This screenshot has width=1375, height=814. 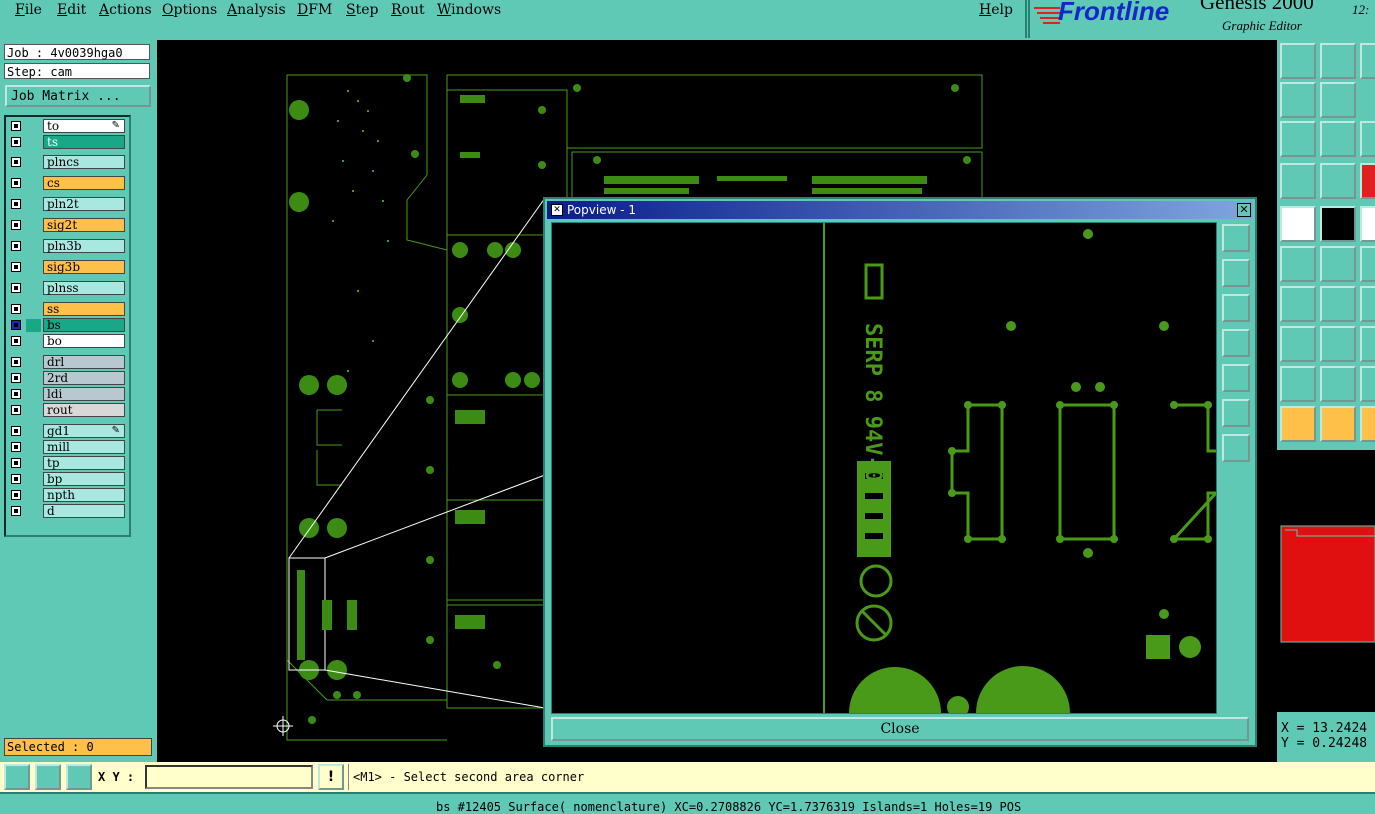 I want to click on layer-row-tp: tp, so click(x=67, y=463).